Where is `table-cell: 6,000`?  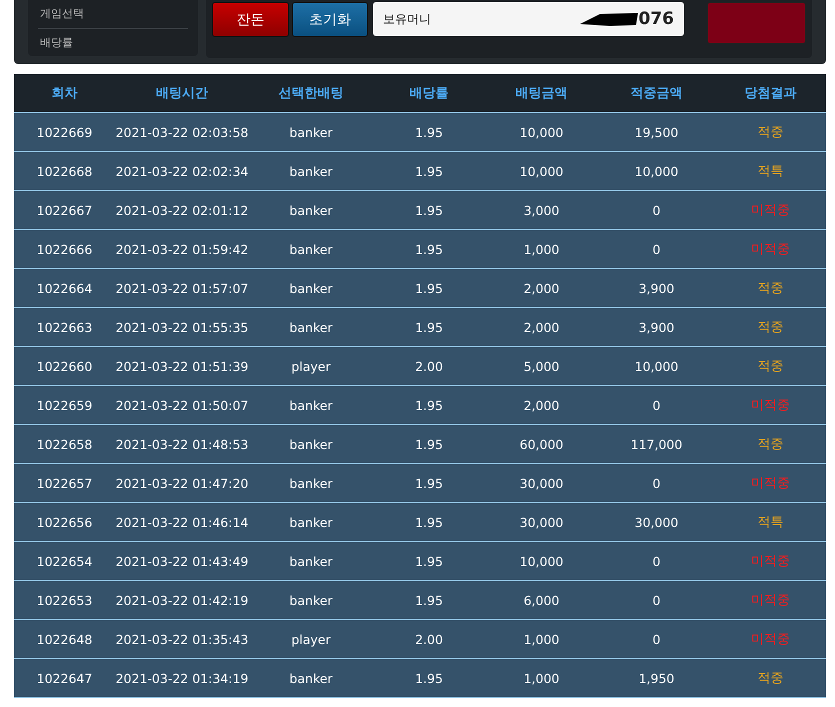 table-cell: 6,000 is located at coordinates (541, 600).